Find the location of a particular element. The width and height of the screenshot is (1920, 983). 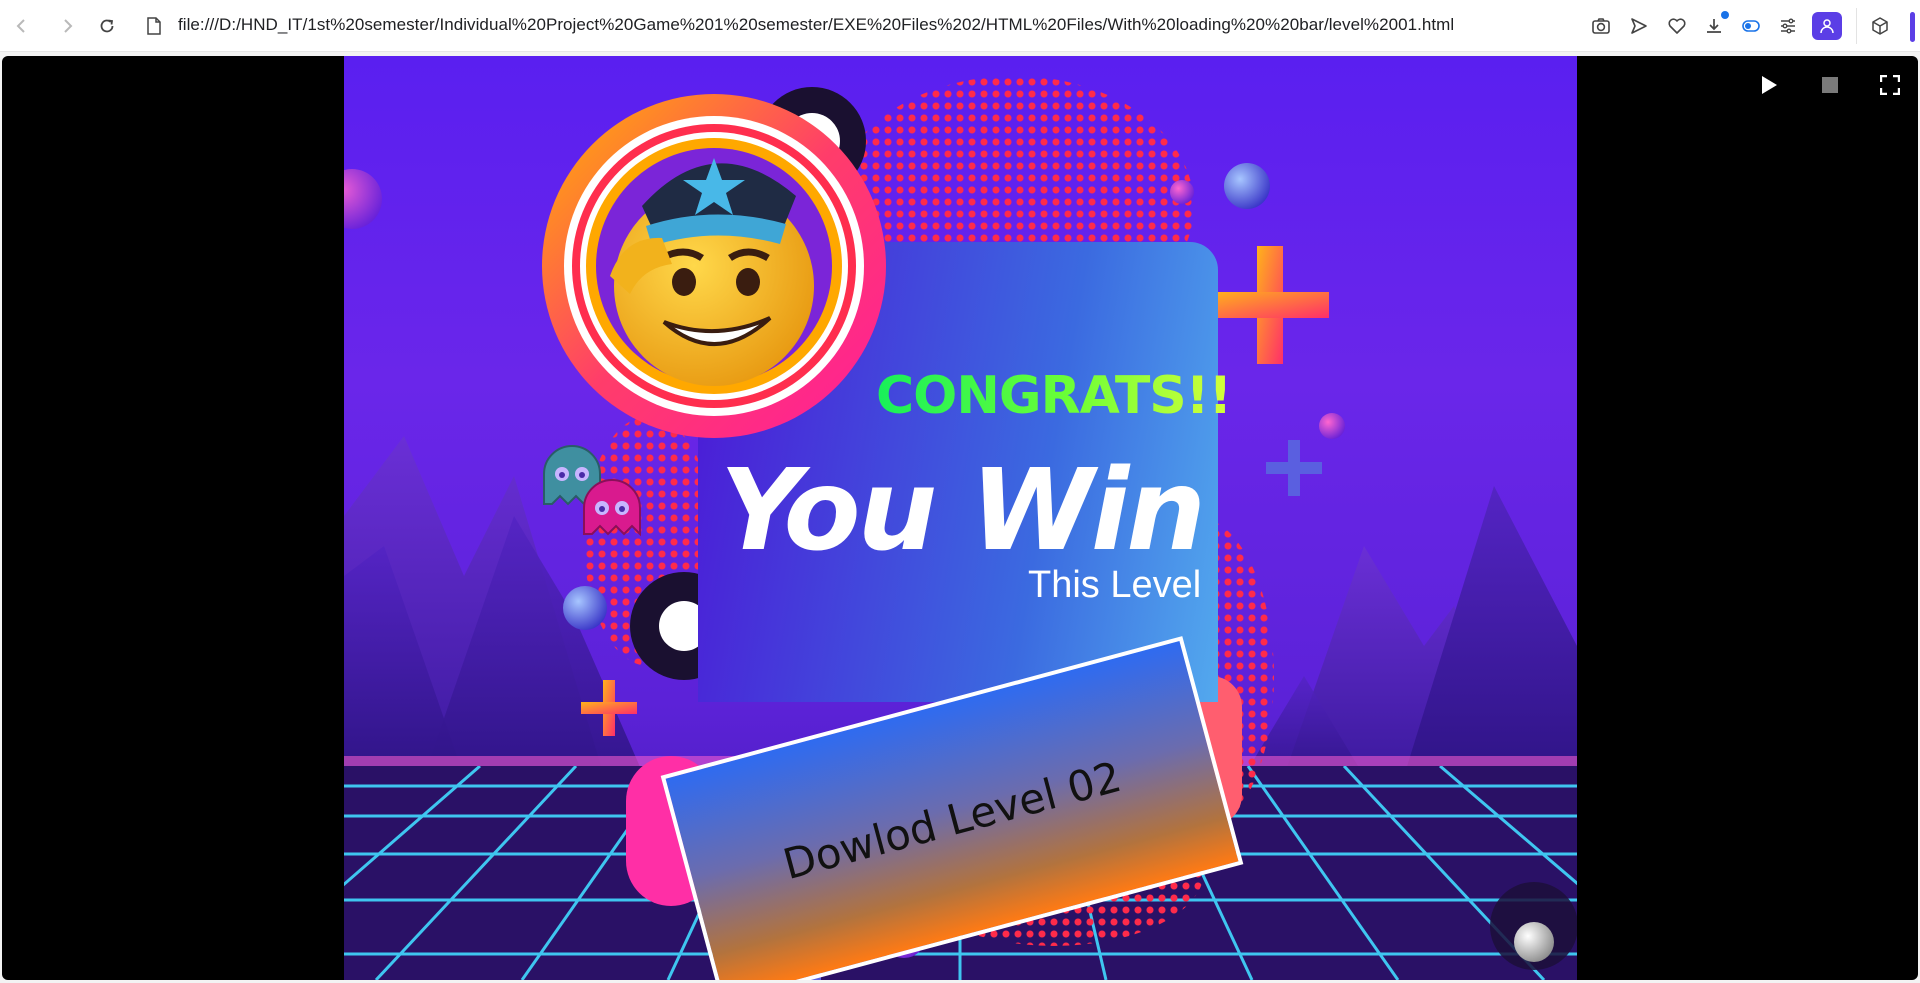

saluting-emoji-badge is located at coordinates (714, 266).